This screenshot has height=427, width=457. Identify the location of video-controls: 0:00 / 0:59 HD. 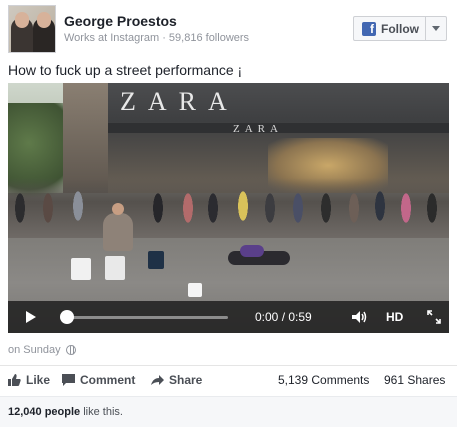
(228, 317).